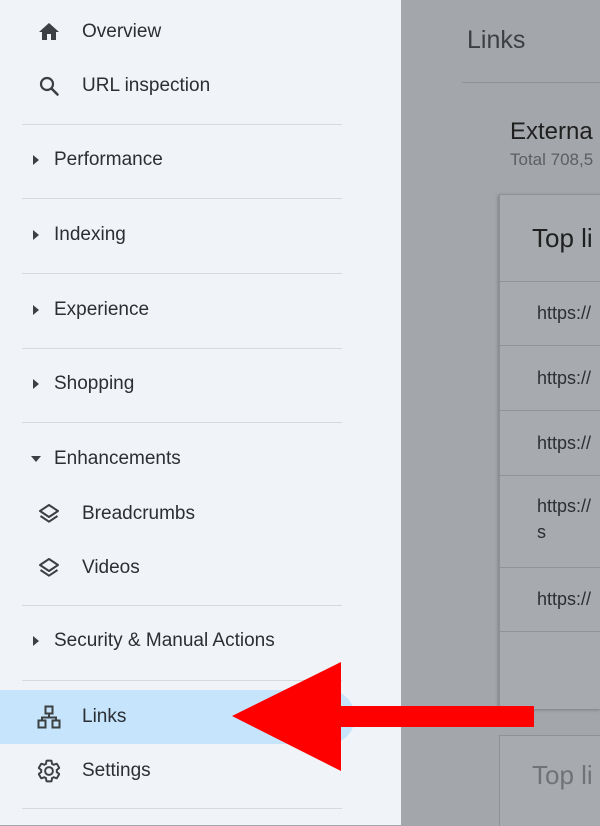 The width and height of the screenshot is (600, 826). Describe the element at coordinates (138, 513) in the screenshot. I see `sidebar-item-label: Breadcrumbs` at that location.